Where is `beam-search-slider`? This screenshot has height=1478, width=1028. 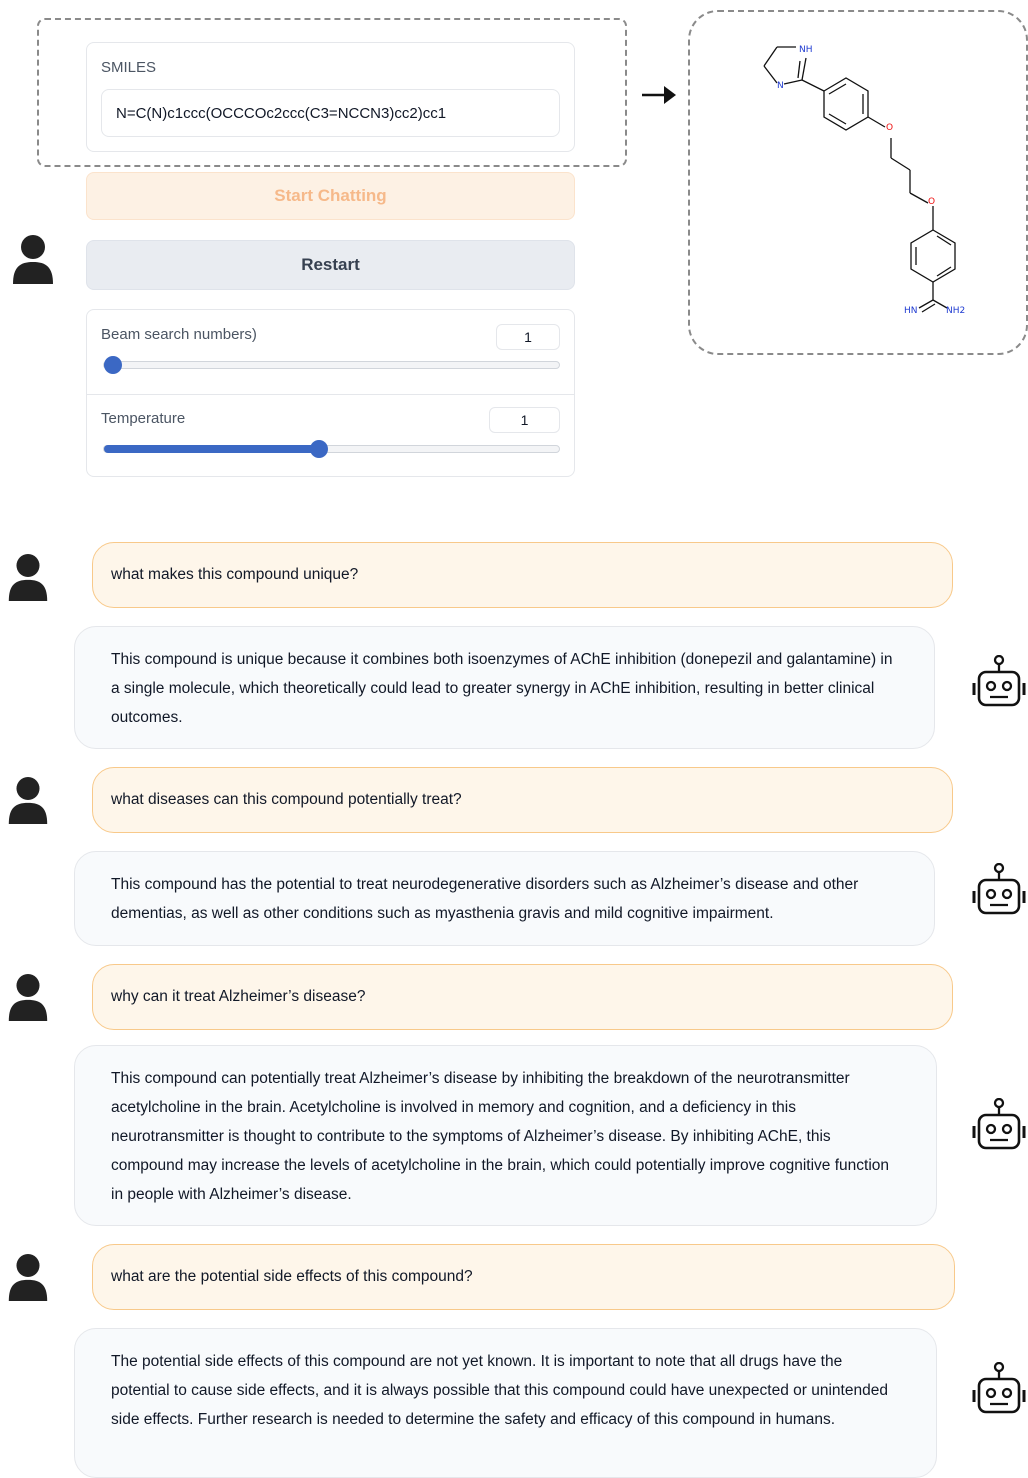 beam-search-slider is located at coordinates (331, 365).